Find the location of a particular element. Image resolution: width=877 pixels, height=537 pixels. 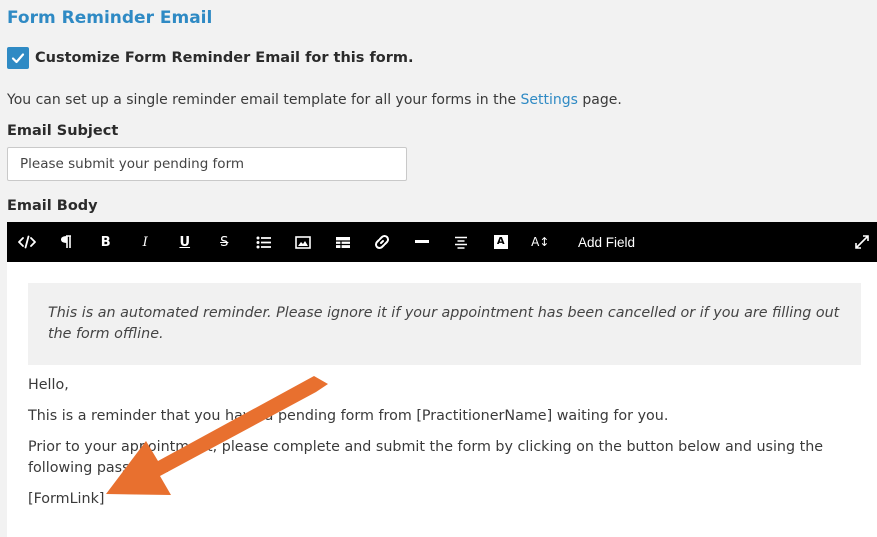

table-icon is located at coordinates (343, 242).